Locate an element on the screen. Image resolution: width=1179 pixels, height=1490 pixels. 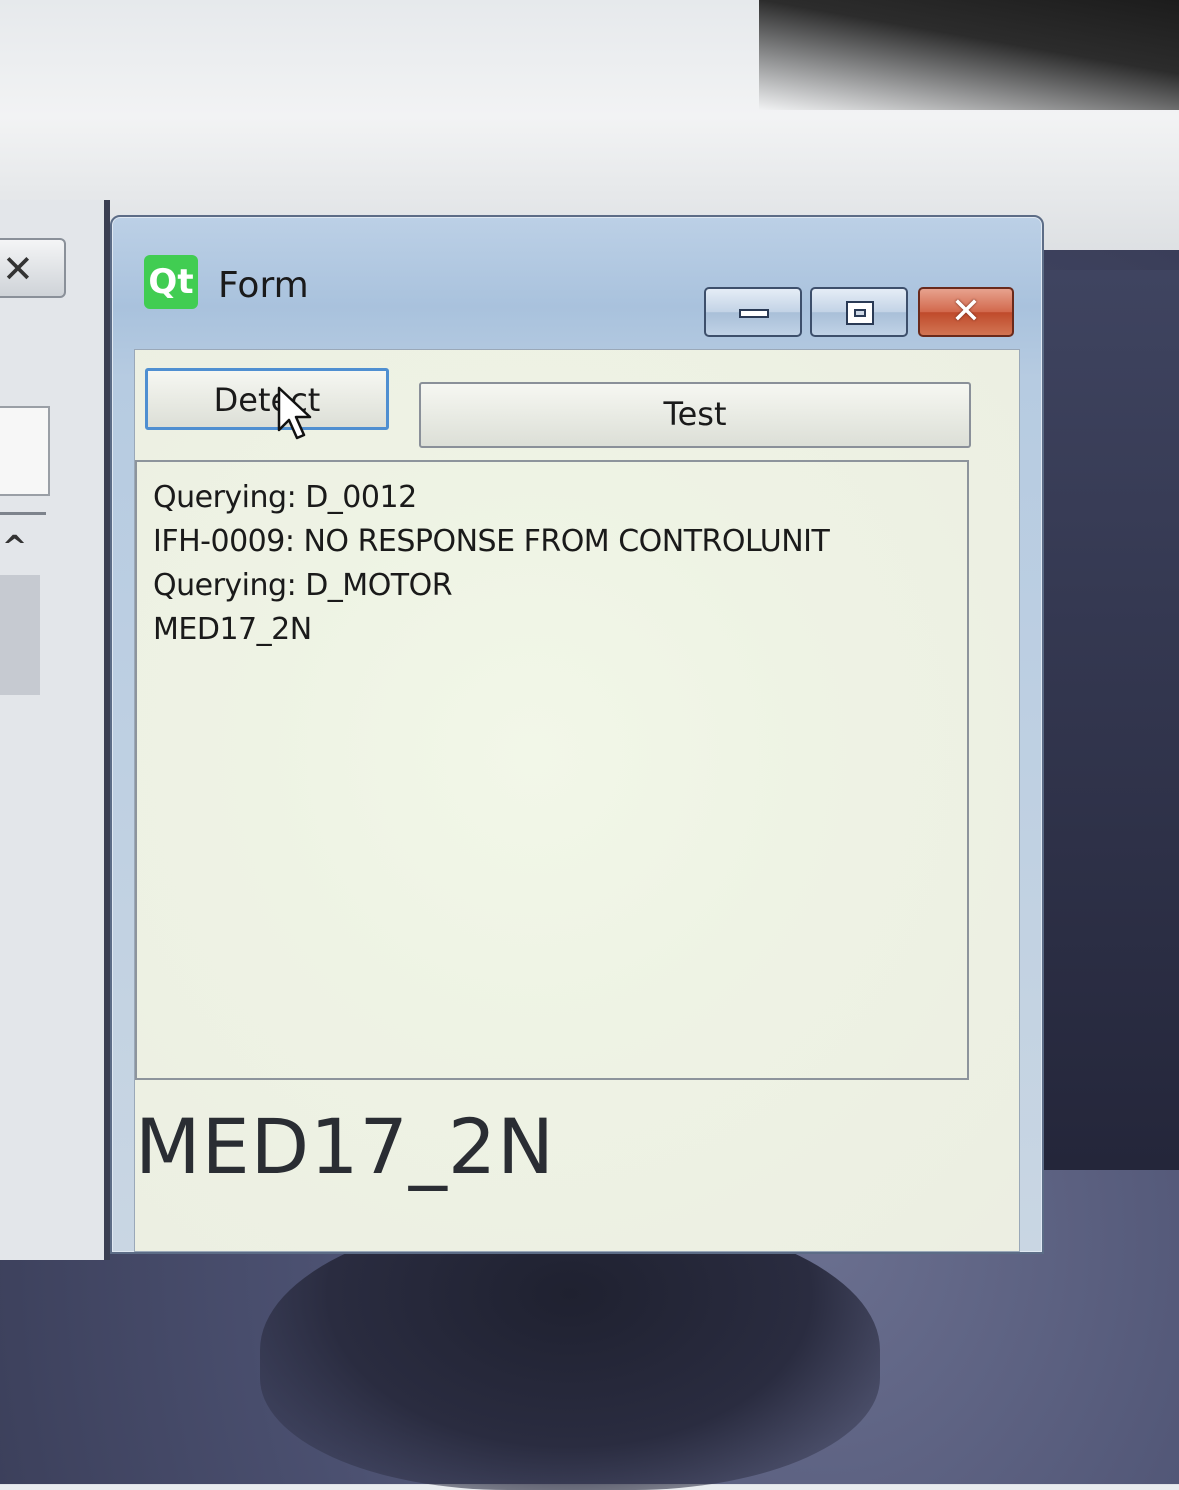
log-line: MED17_2N is located at coordinates (232, 629).